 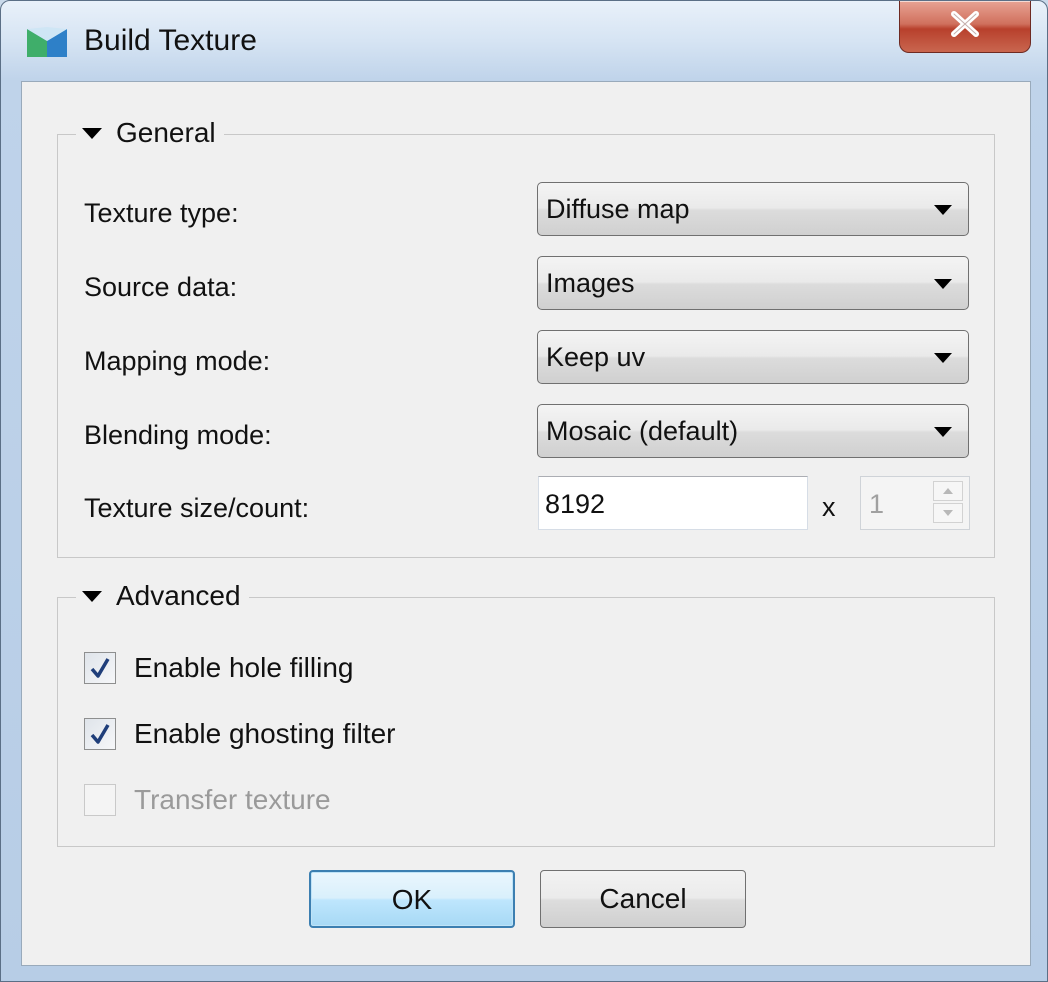 What do you see at coordinates (642, 431) in the screenshot?
I see `blending-mode-value: Mosaic (default)` at bounding box center [642, 431].